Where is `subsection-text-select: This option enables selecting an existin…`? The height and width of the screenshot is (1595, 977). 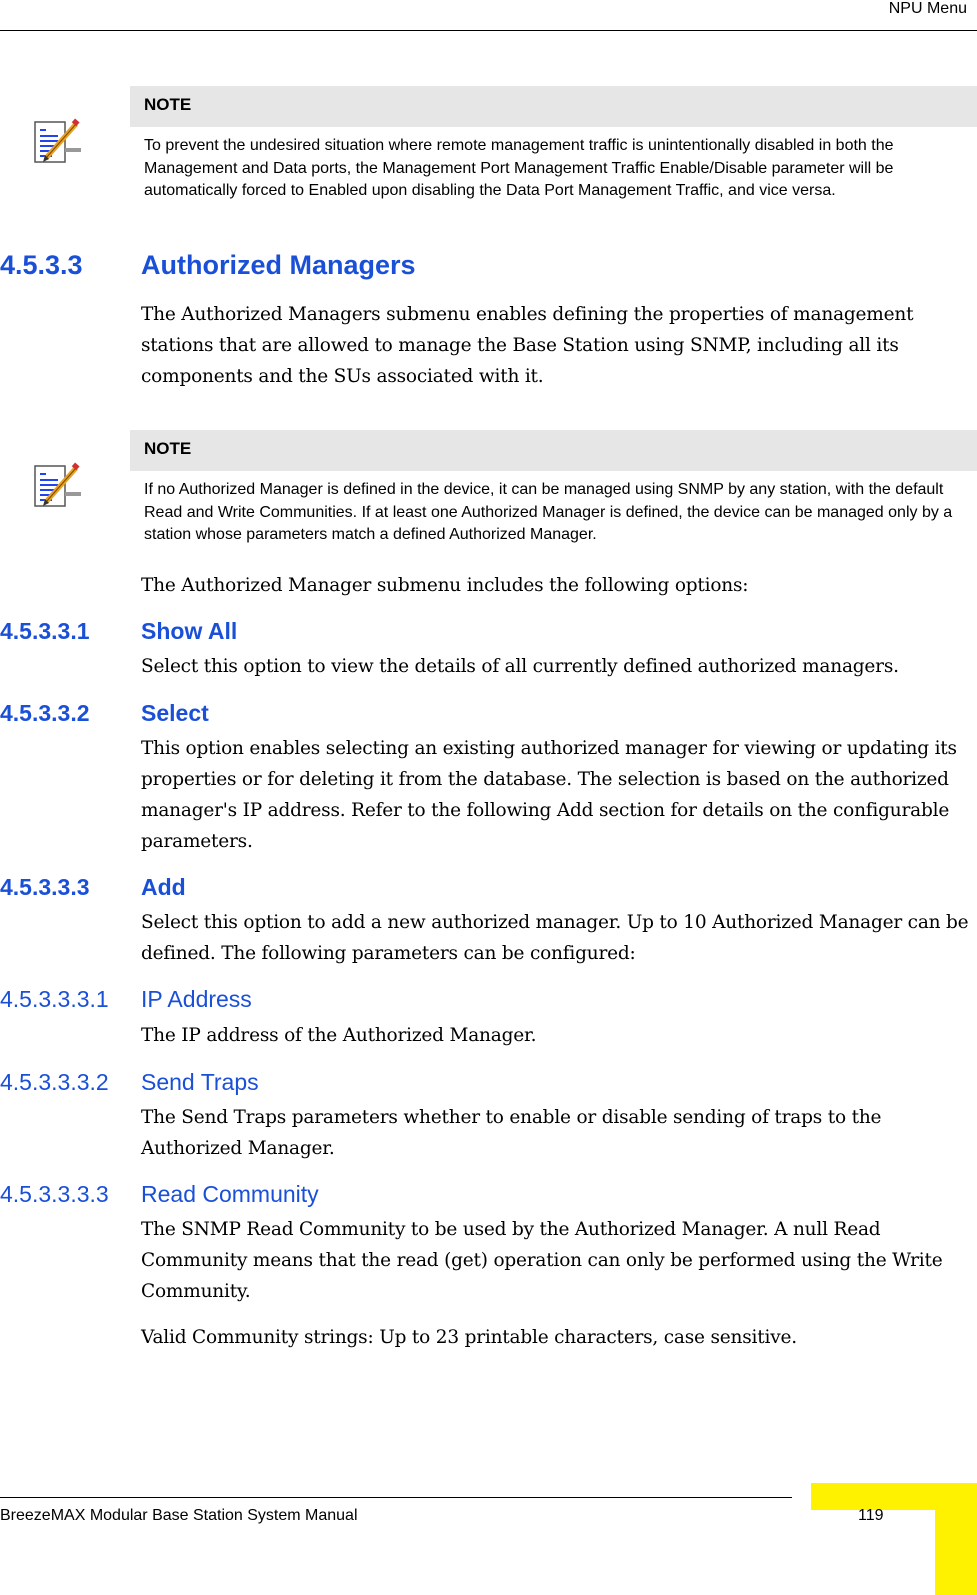
subsection-text-select: This option enables selecting an existin… is located at coordinates (549, 795).